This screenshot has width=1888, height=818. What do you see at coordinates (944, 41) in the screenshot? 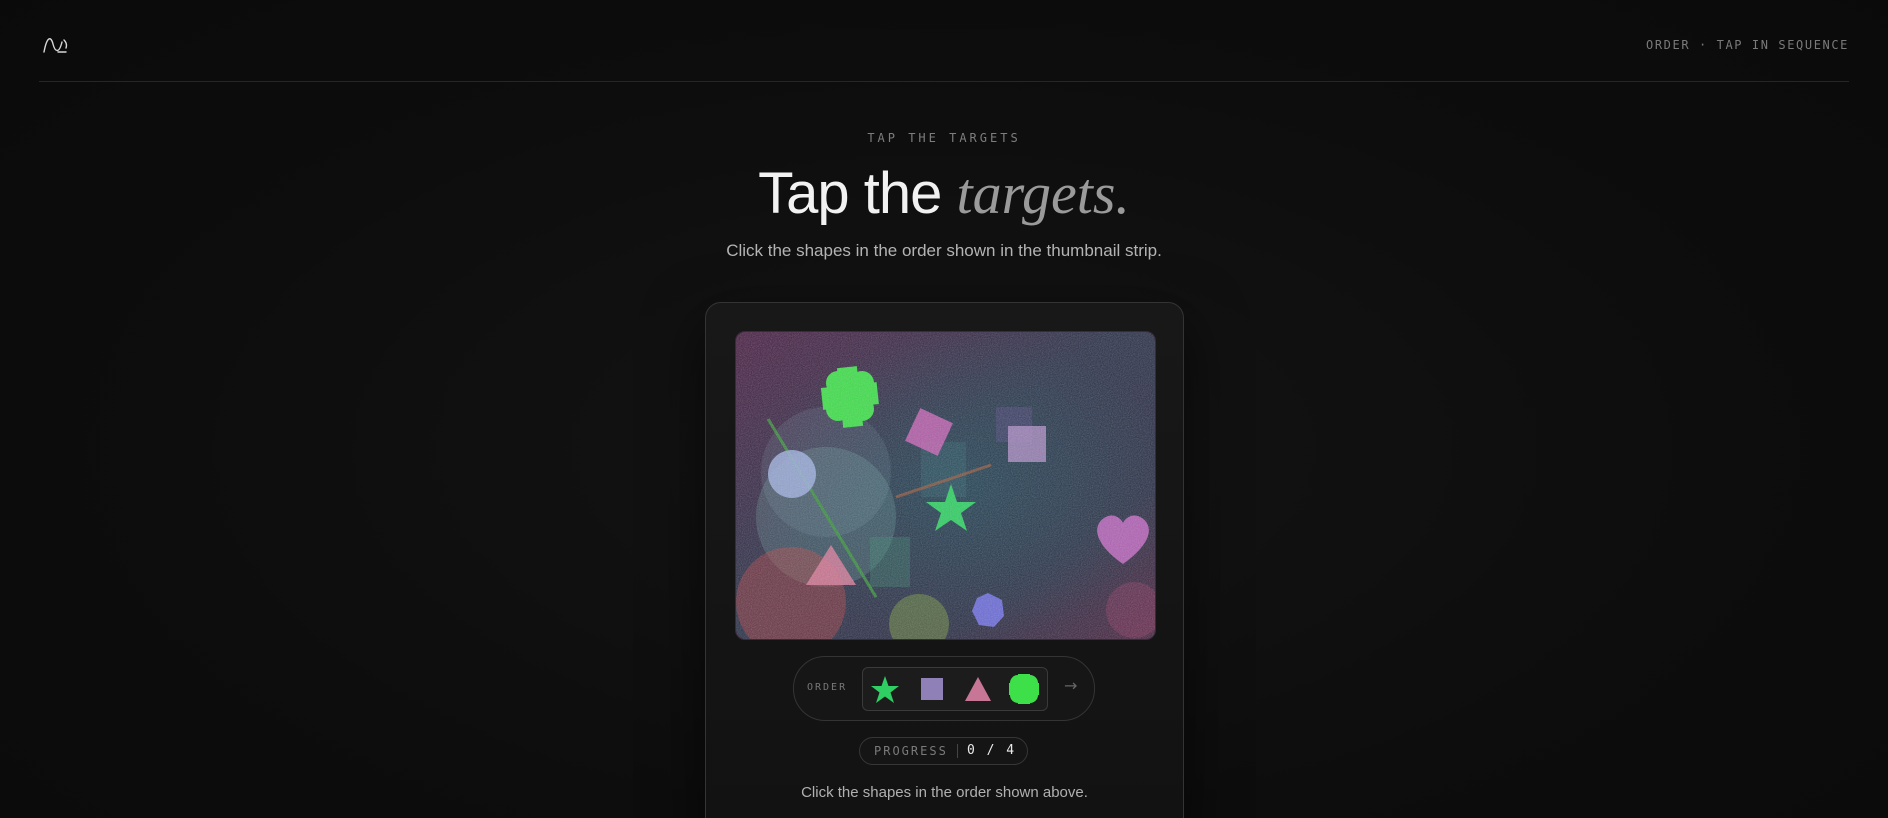
I see `top-bar: ORDER · TAP IN SEQUENCE` at bounding box center [944, 41].